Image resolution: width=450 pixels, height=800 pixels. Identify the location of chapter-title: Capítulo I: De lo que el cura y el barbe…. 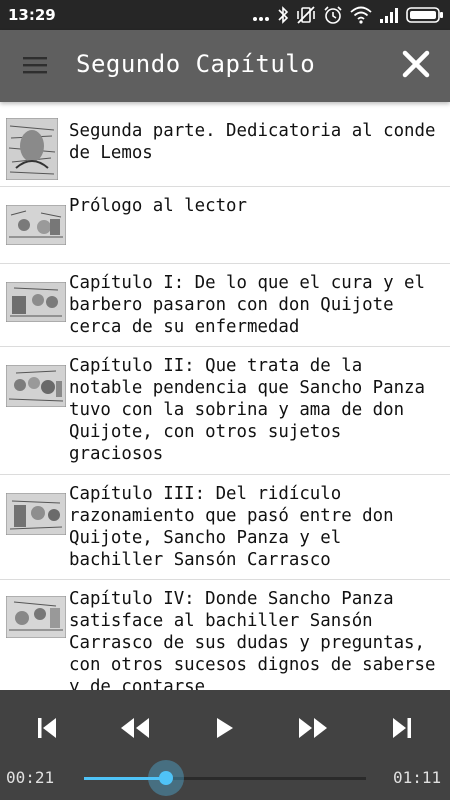
(247, 305).